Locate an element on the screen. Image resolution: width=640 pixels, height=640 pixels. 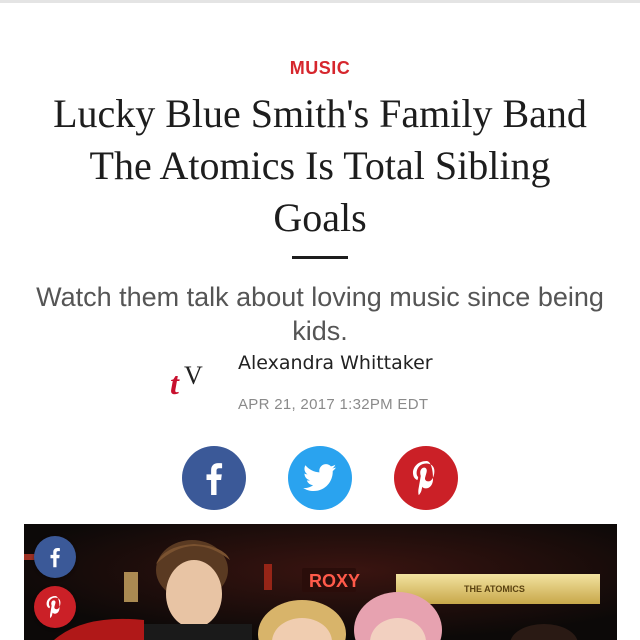
facebook-share-button is located at coordinates (214, 478).